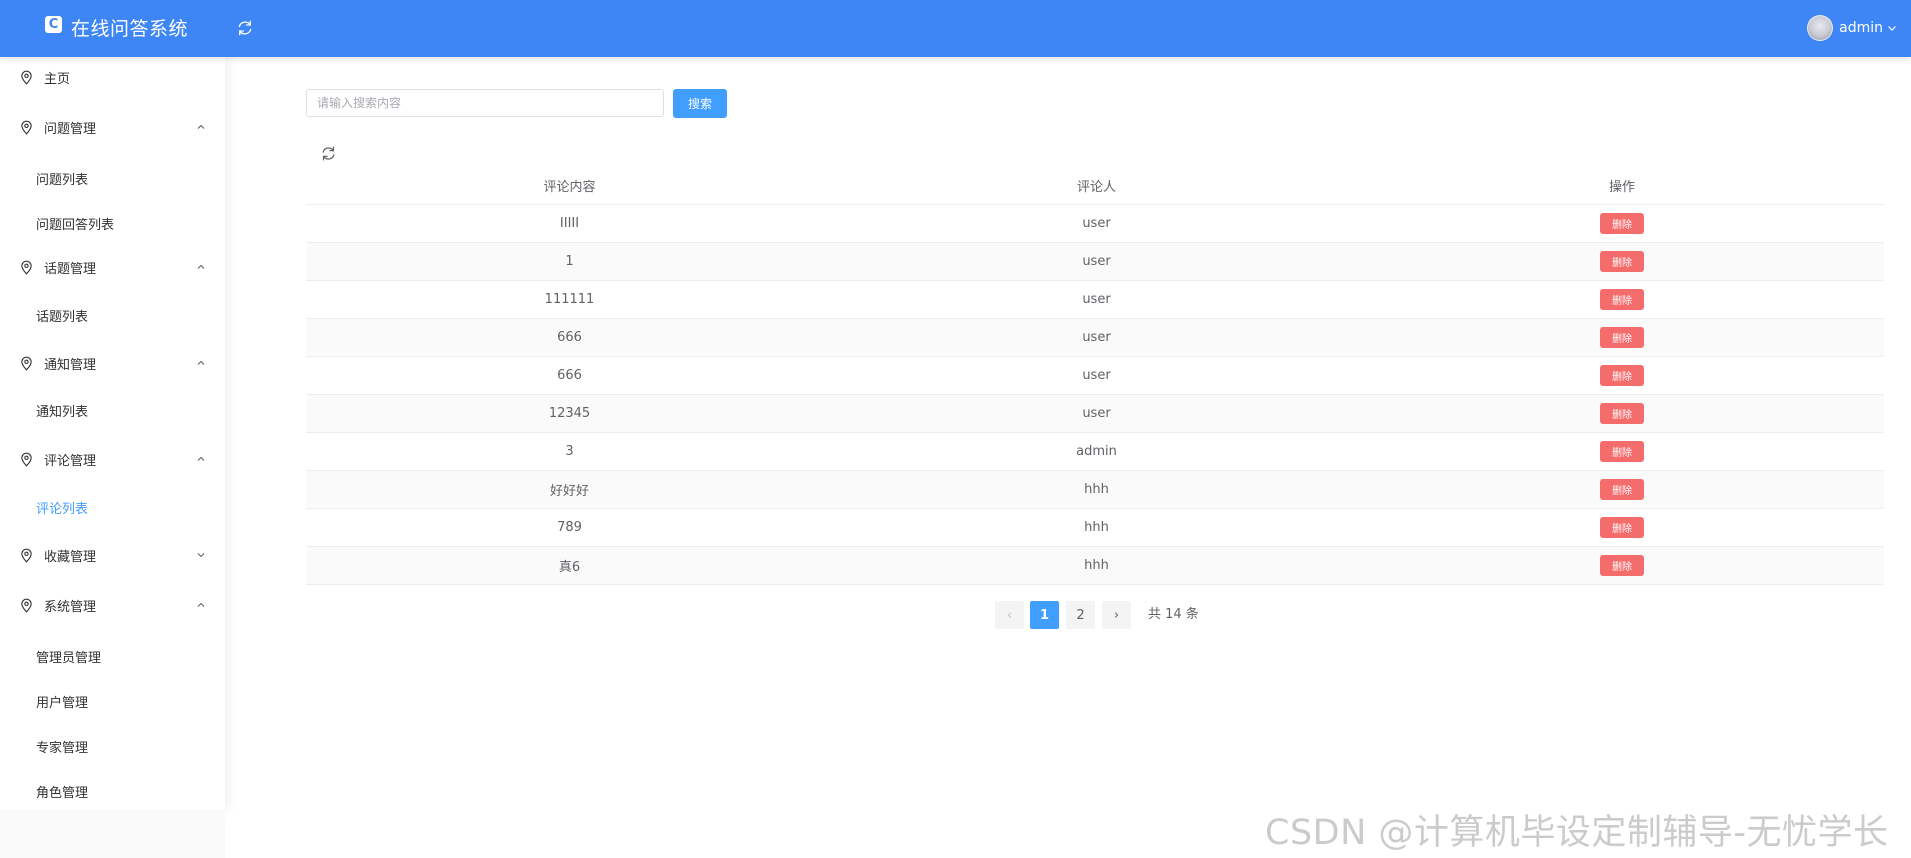 Image resolution: width=1911 pixels, height=858 pixels. I want to click on sidebar-item-comment-list: 评论列表, so click(112, 507).